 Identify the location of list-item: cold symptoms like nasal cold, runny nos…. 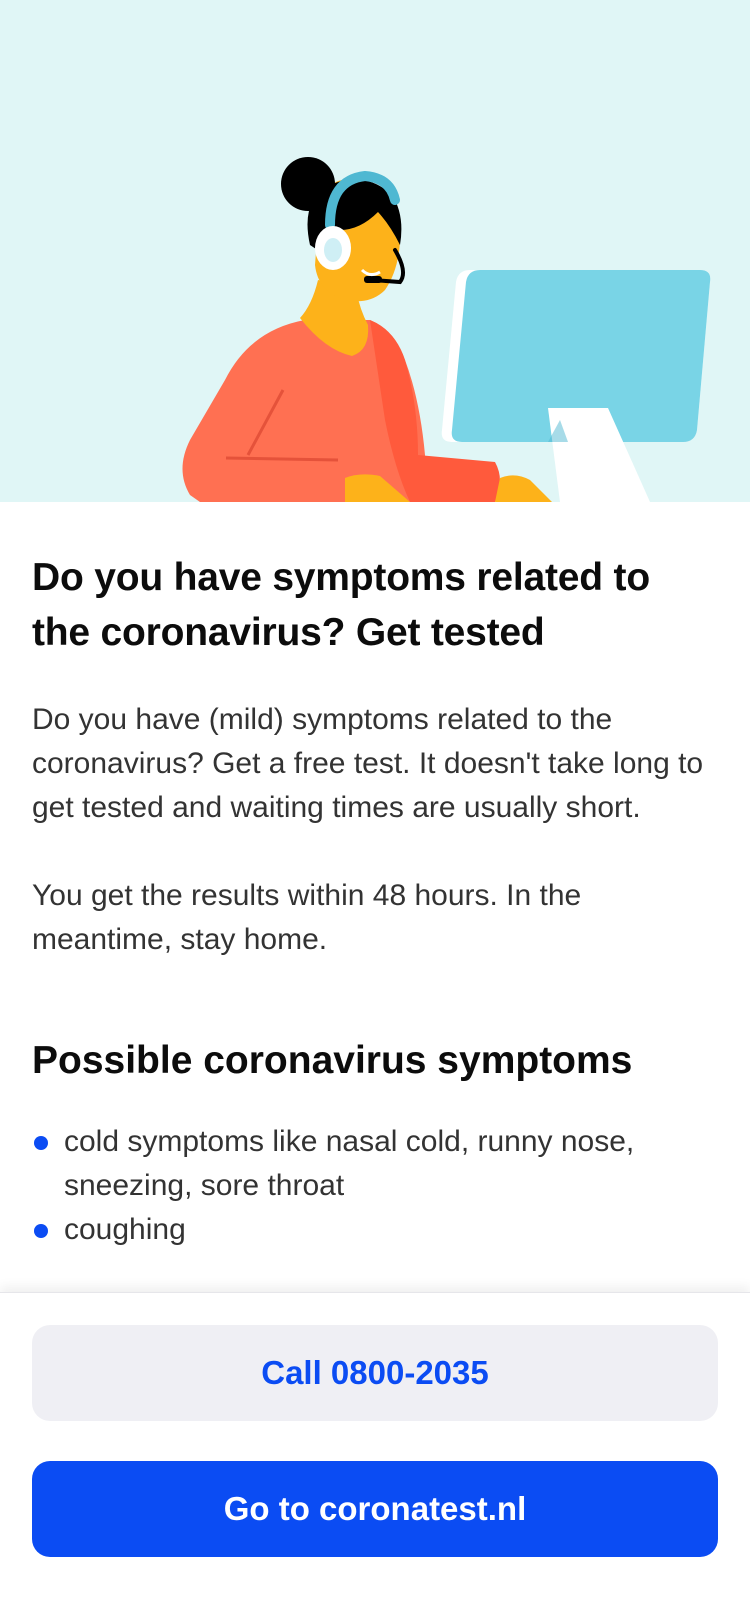
(375, 1164).